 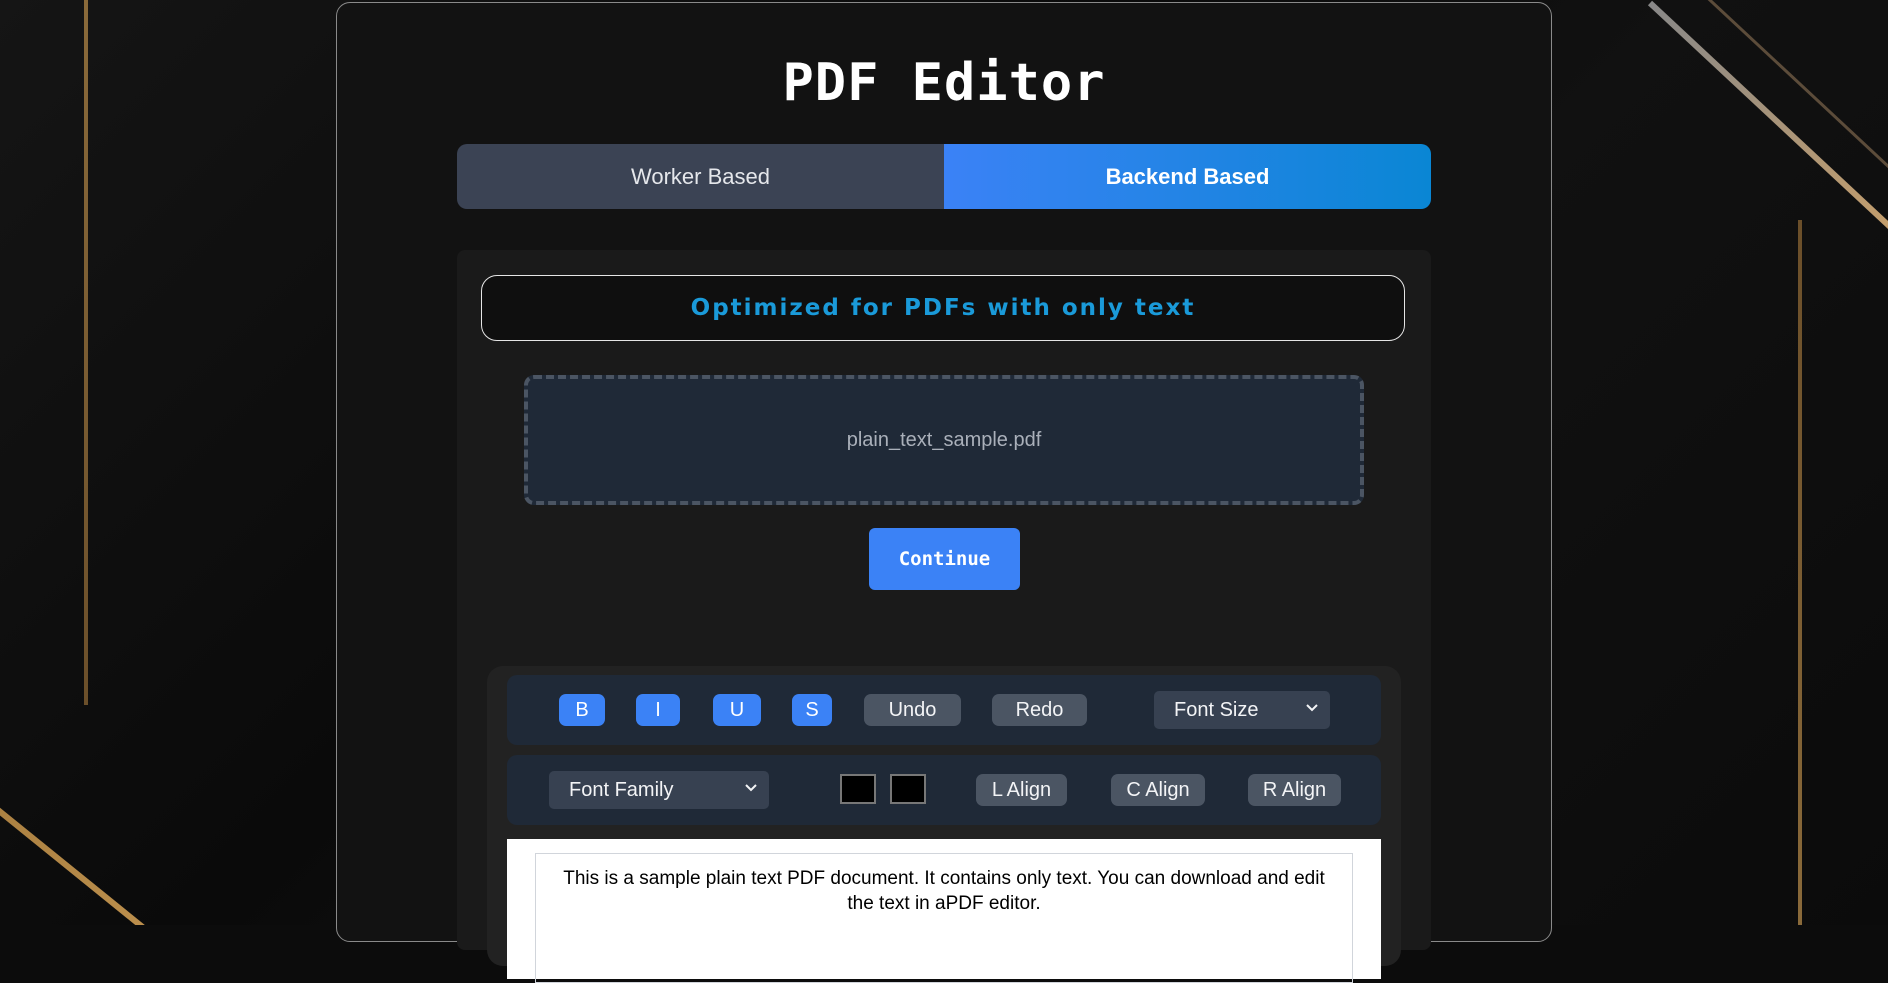 What do you see at coordinates (812, 710) in the screenshot?
I see `strikethrough-button: S` at bounding box center [812, 710].